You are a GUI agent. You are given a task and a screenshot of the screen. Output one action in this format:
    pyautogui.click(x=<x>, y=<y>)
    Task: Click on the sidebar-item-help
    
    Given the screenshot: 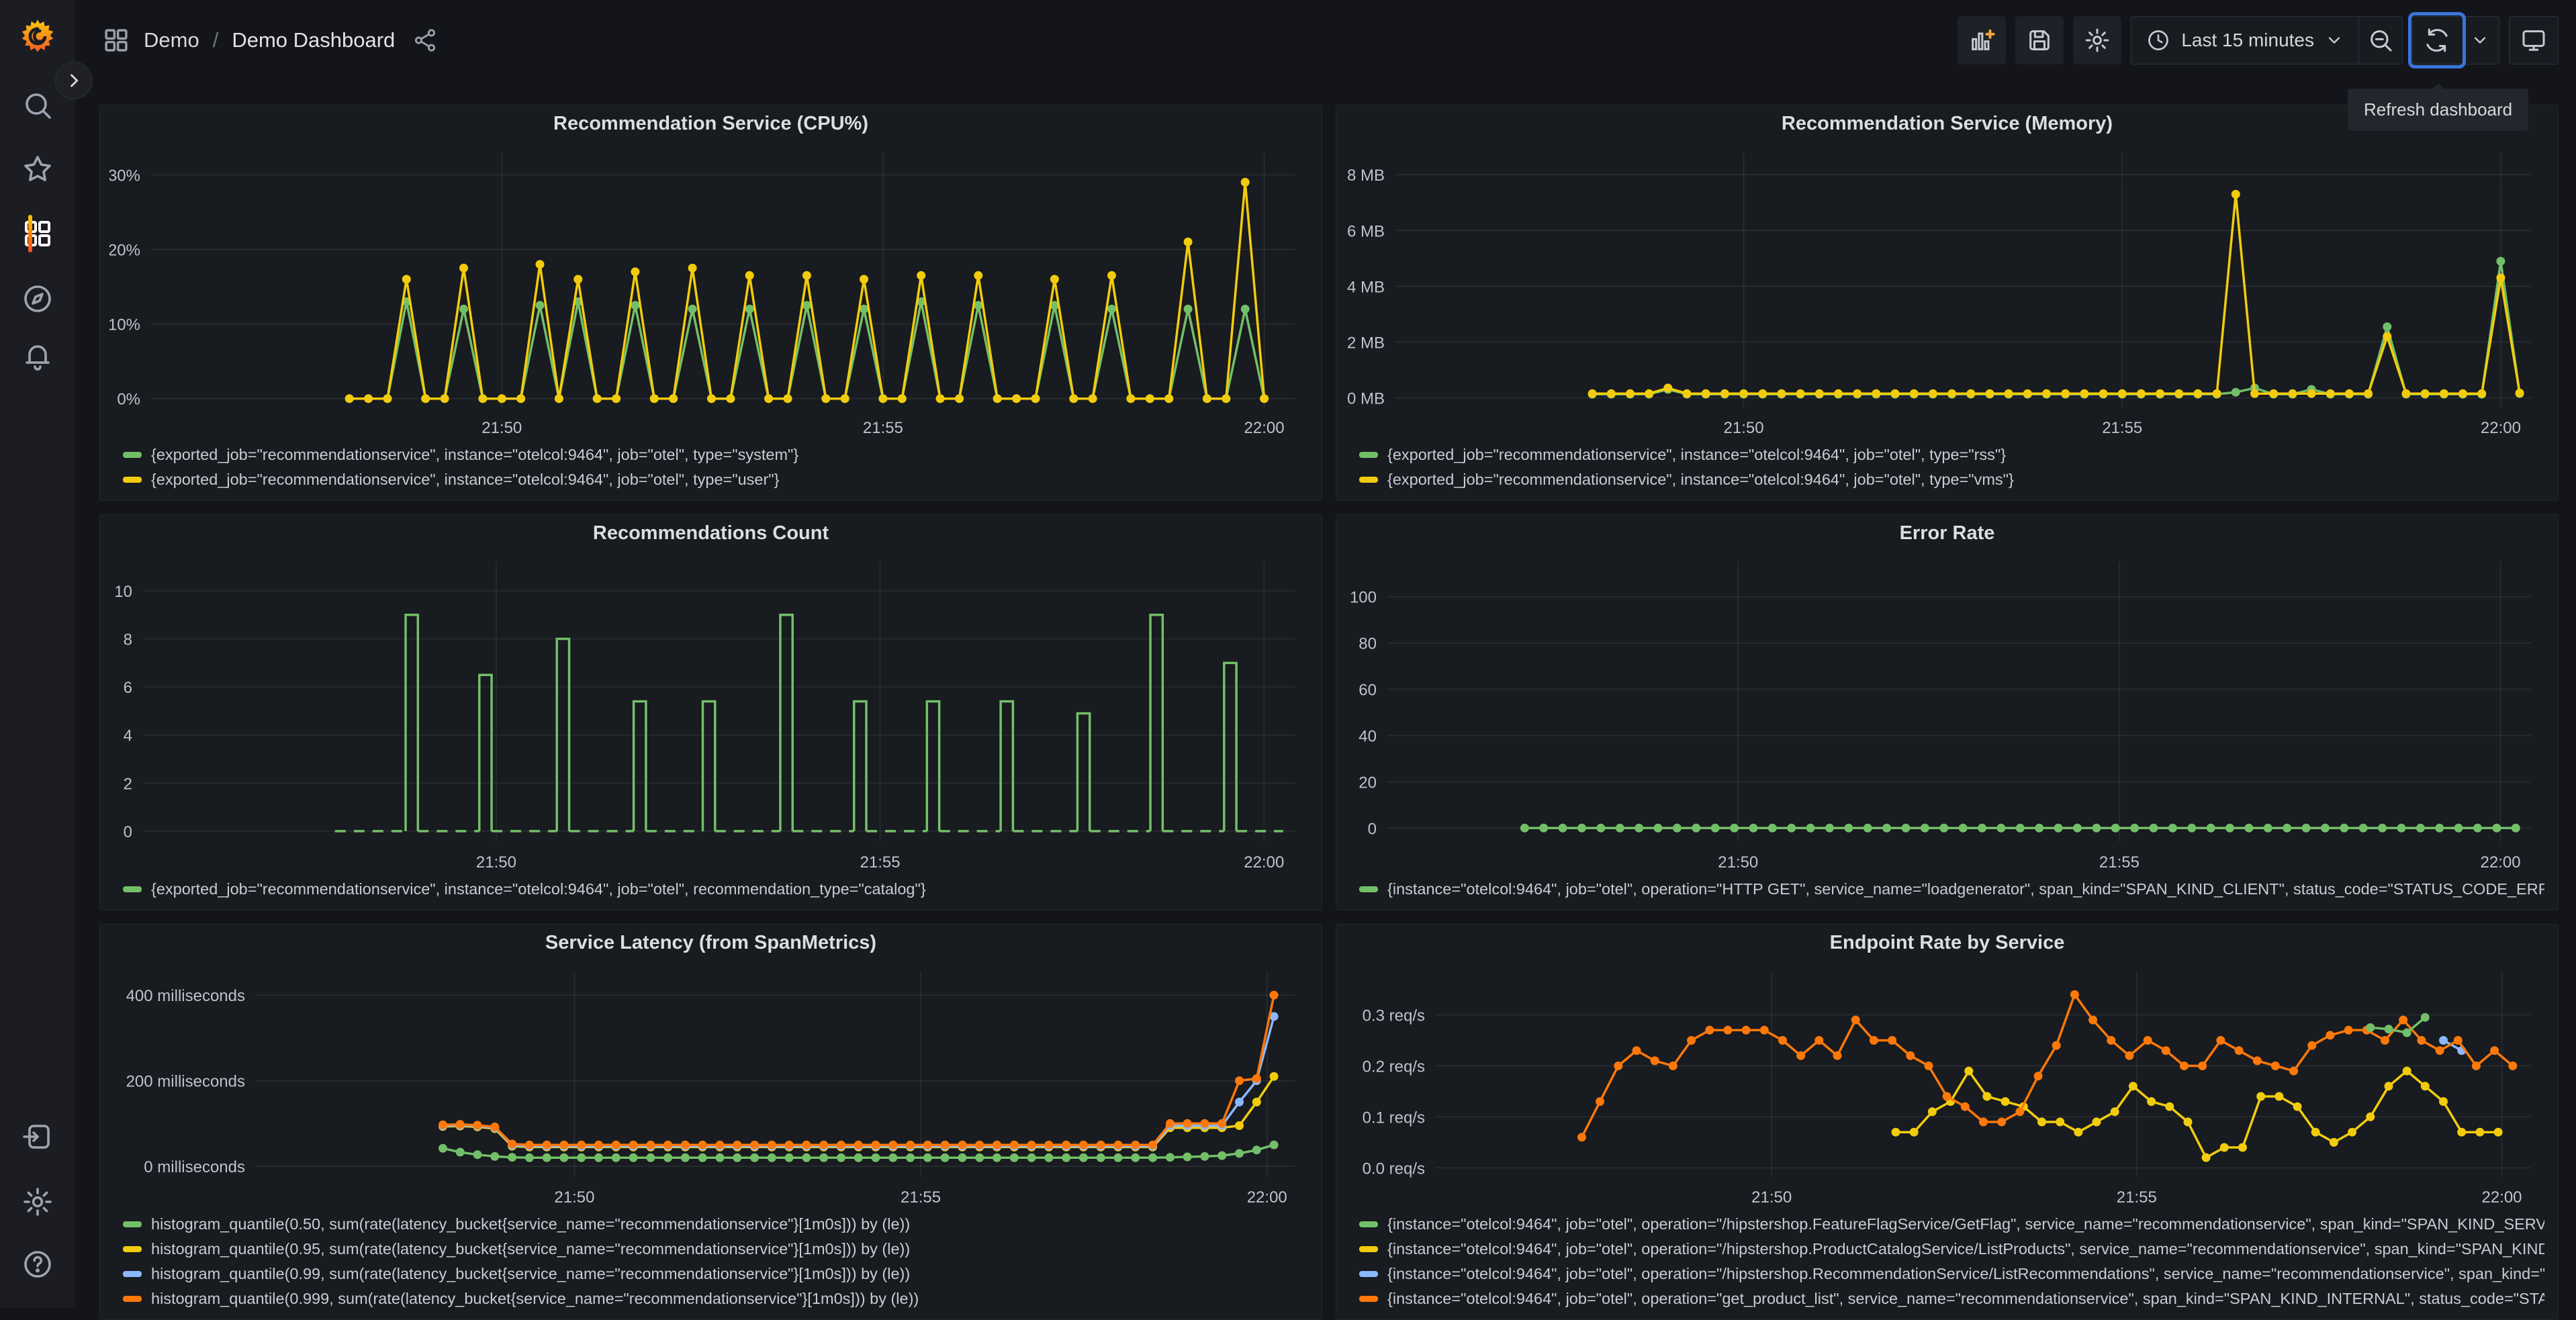 What is the action you would take?
    pyautogui.click(x=37, y=1265)
    